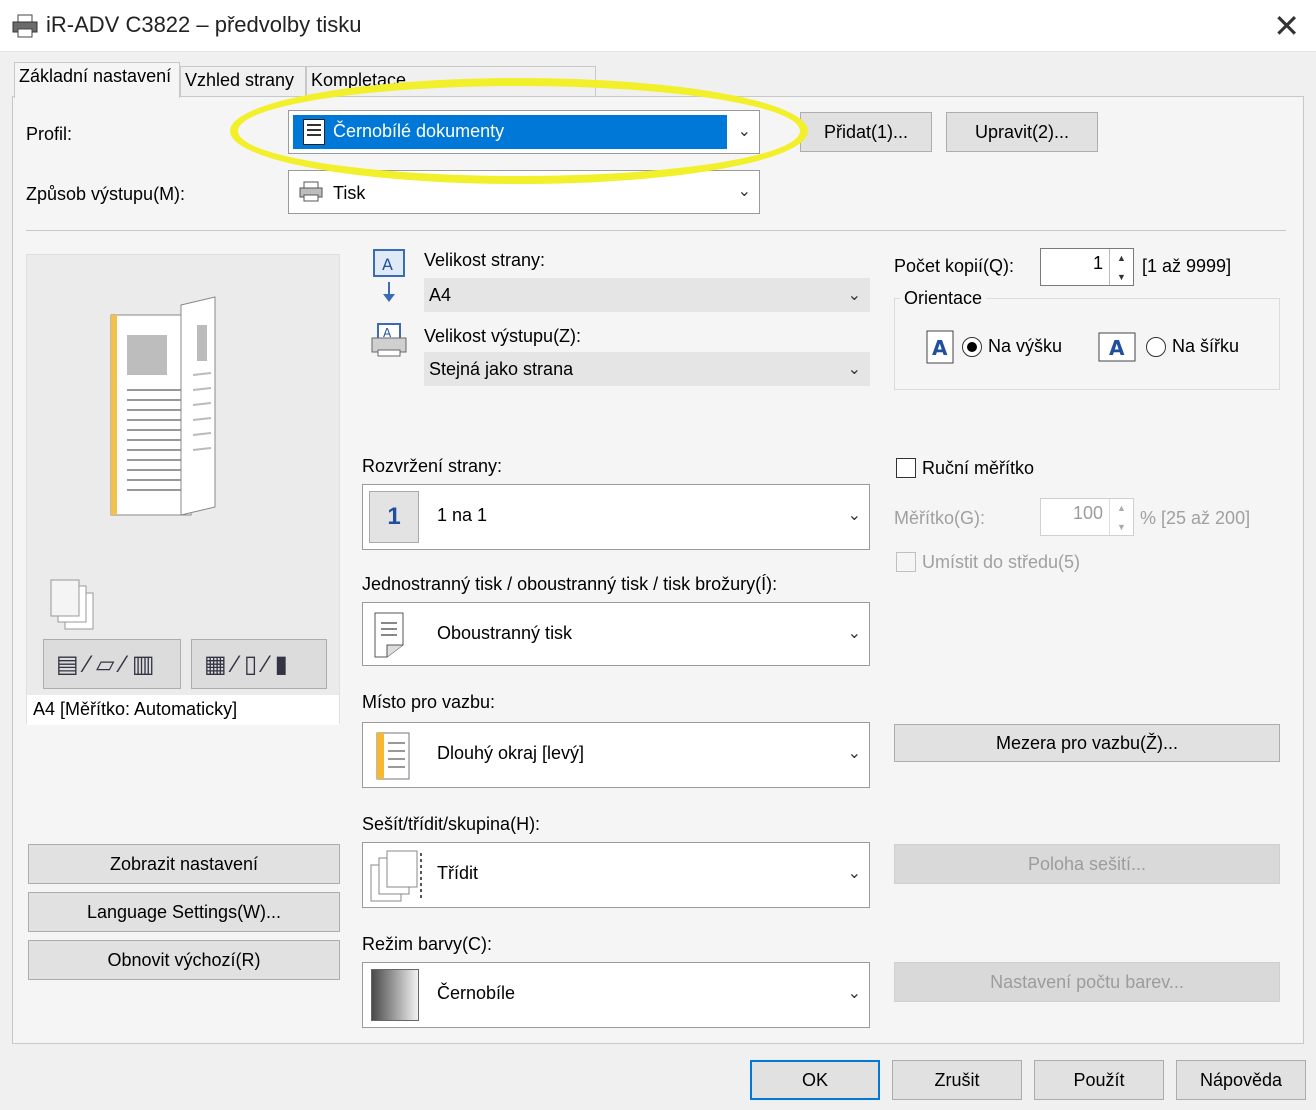 This screenshot has height=1110, width=1316. I want to click on copies-range: [1 až 9999], so click(1187, 266).